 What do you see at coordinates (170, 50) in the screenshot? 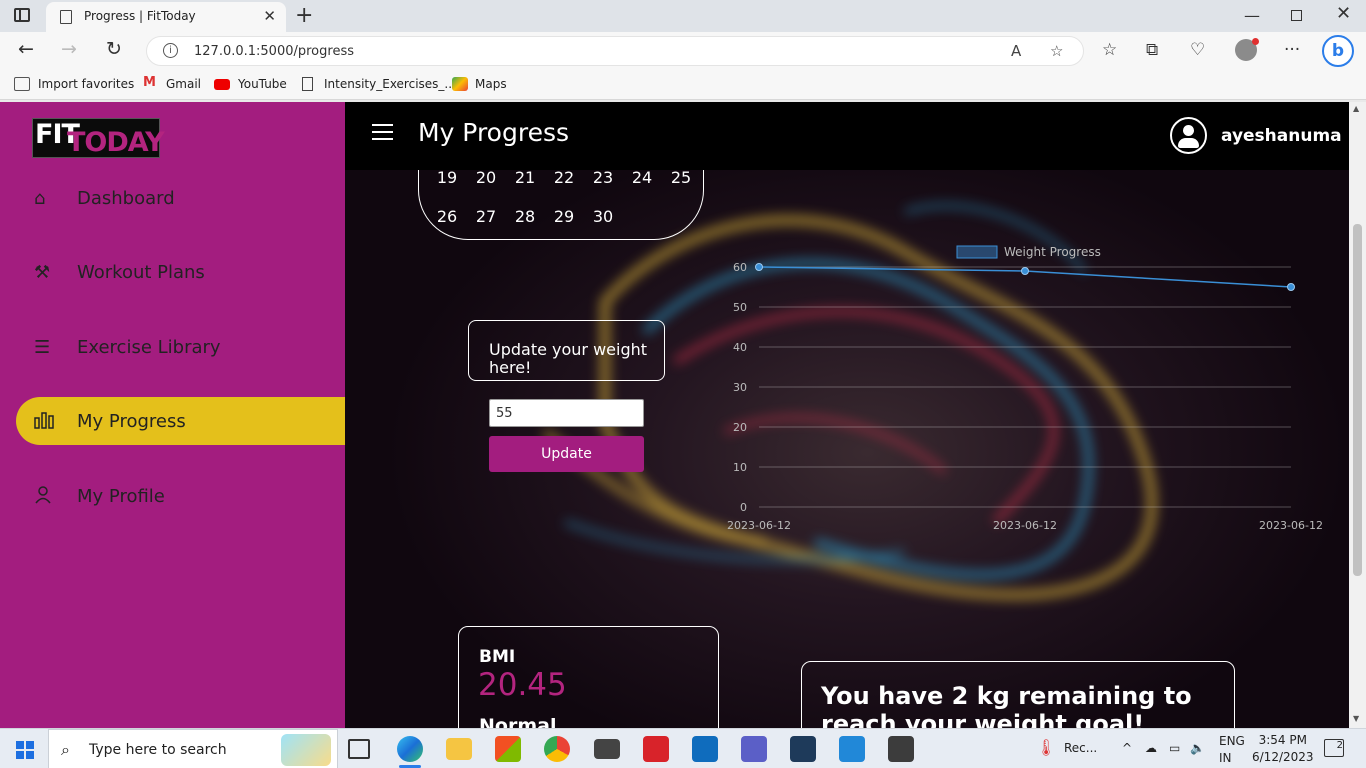
I see `site-info-icon: i` at bounding box center [170, 50].